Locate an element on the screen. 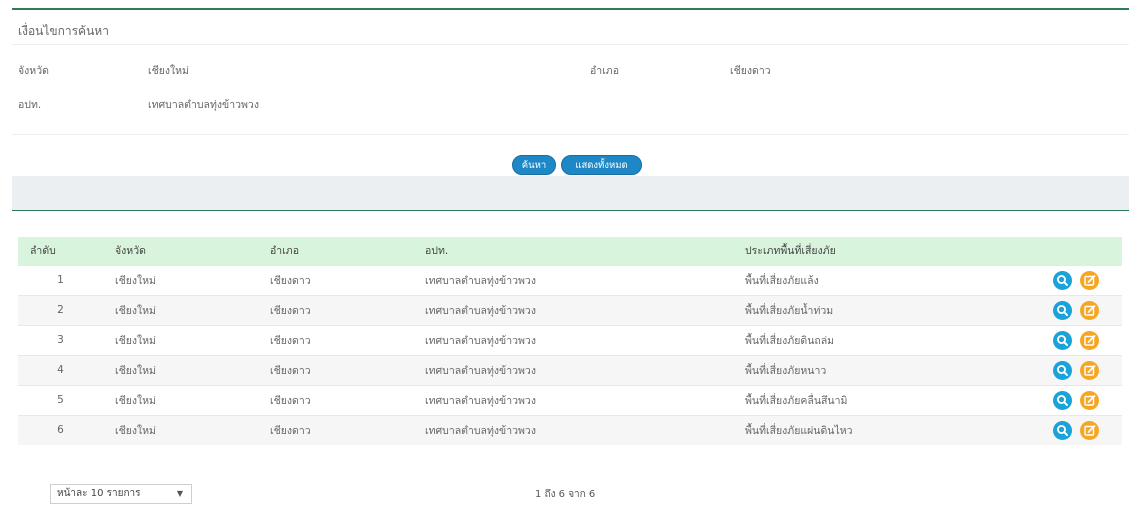 This screenshot has height=505, width=1129. row-risk-type: พื้นที่เสี่ยงภัยแผ่นดินไหว is located at coordinates (881, 429).